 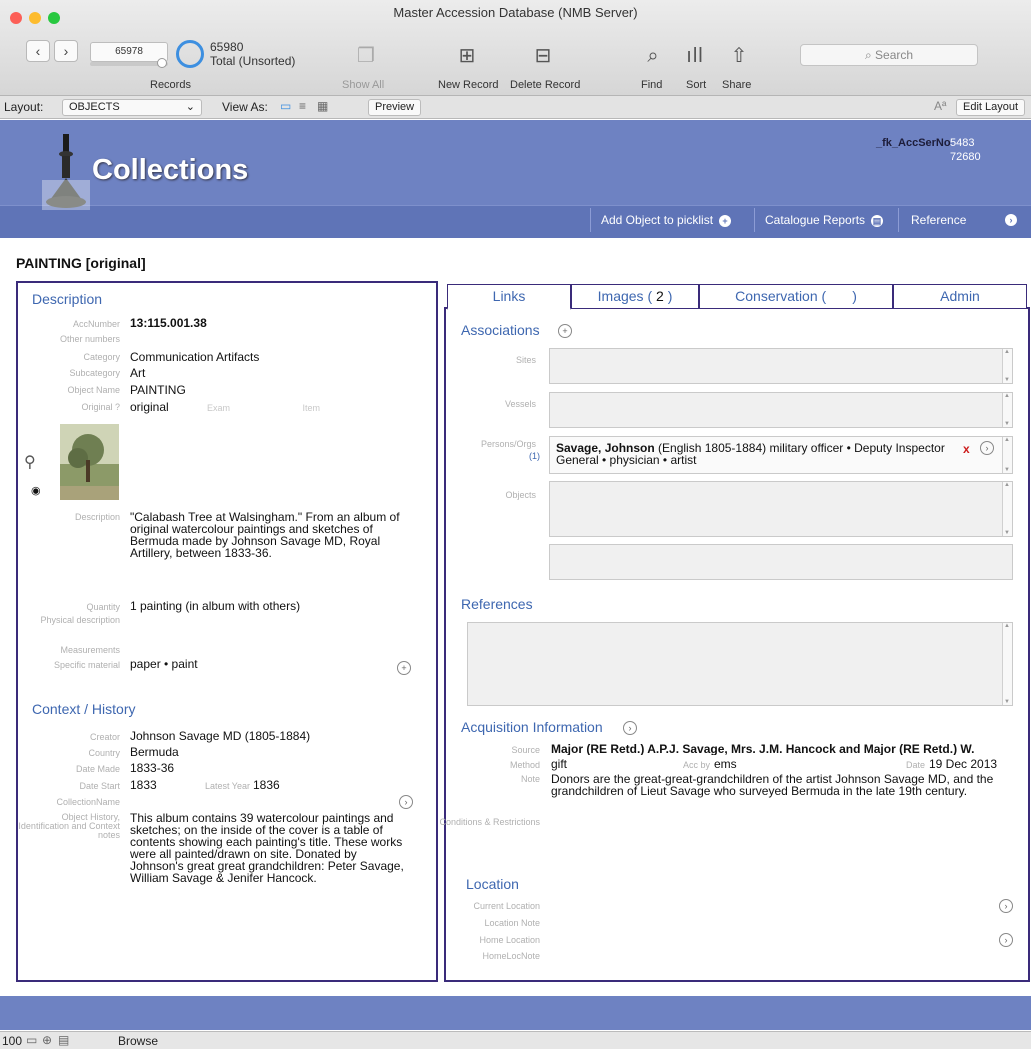 I want to click on remove-person-icon: x, so click(x=966, y=449).